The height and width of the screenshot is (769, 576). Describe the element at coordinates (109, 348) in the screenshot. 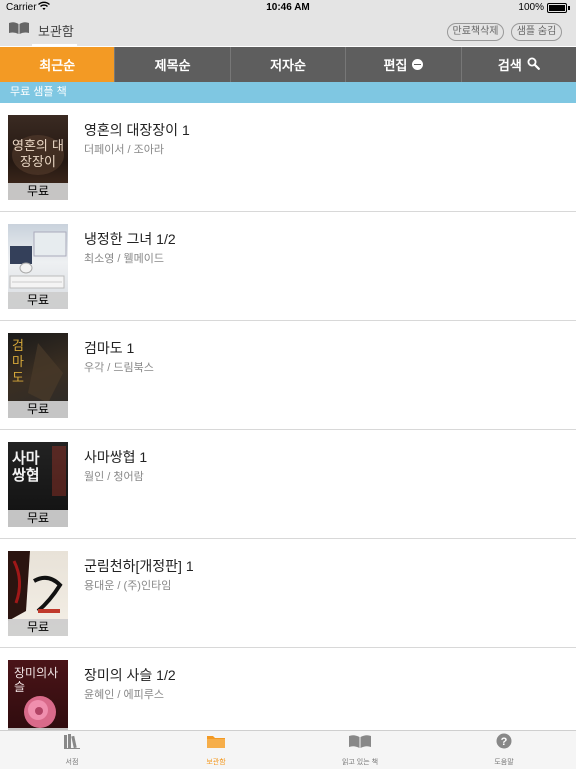

I see `book-title: 검마도 1` at that location.